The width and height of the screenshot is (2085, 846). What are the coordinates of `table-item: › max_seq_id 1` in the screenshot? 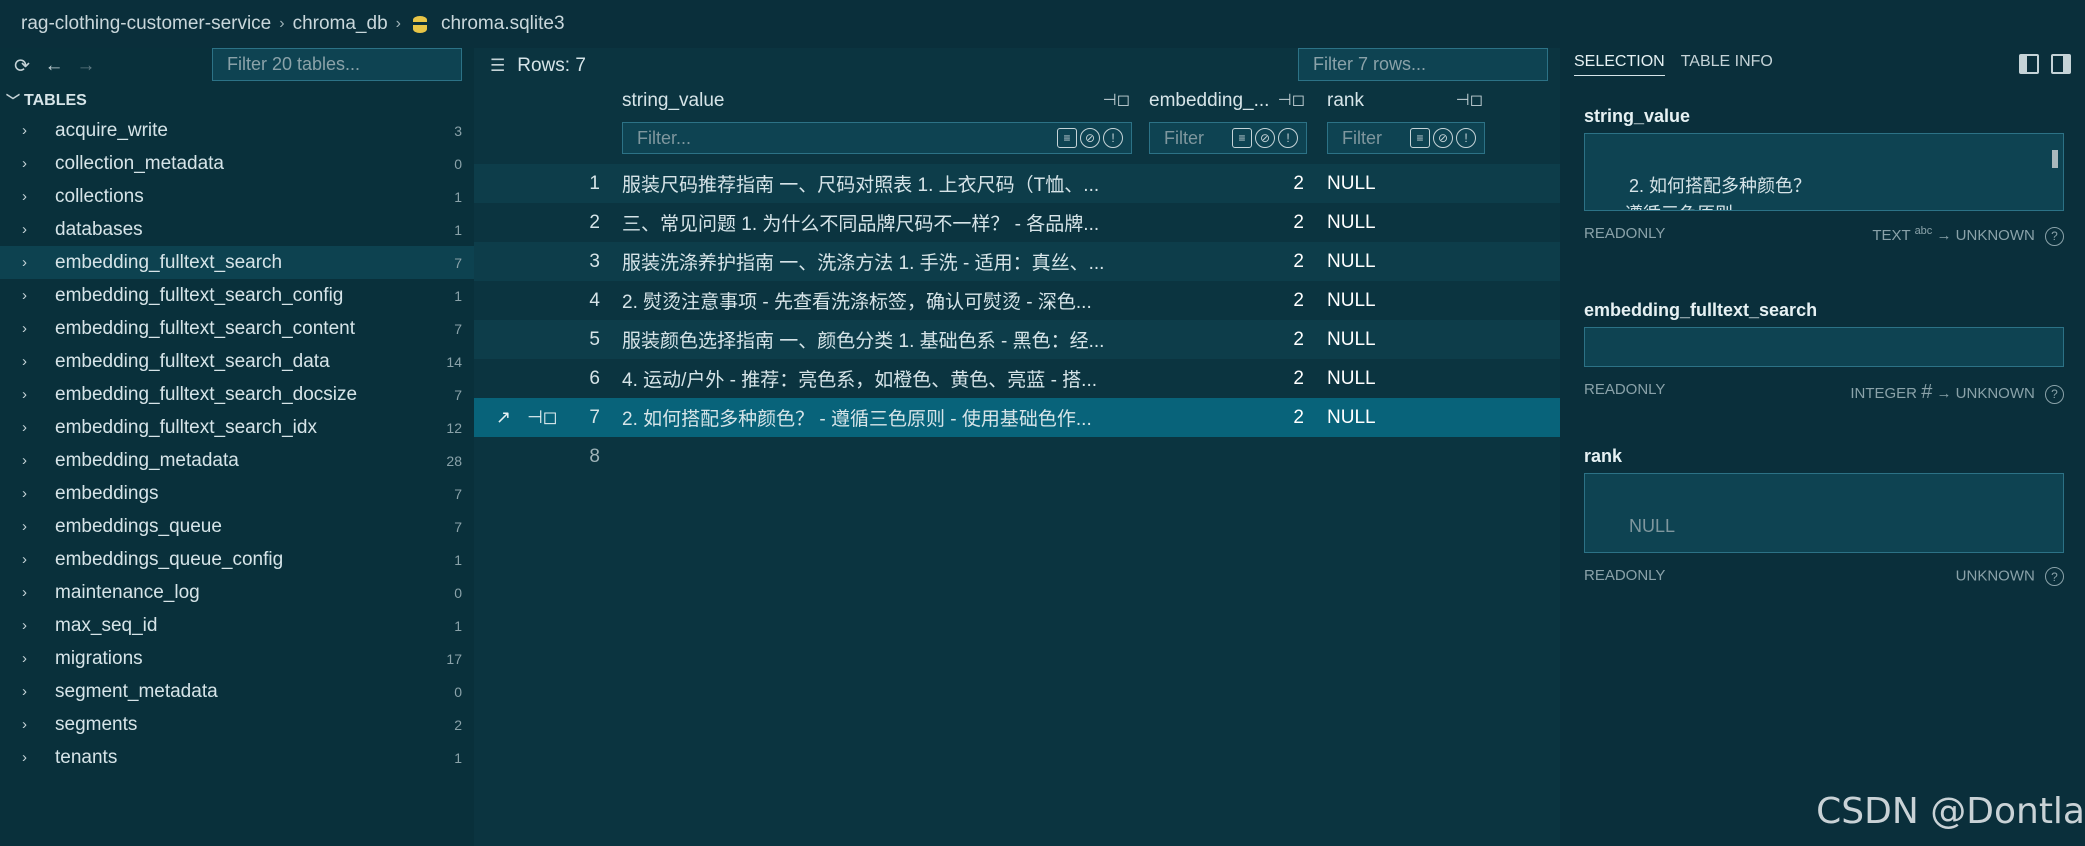 It's located at (237, 625).